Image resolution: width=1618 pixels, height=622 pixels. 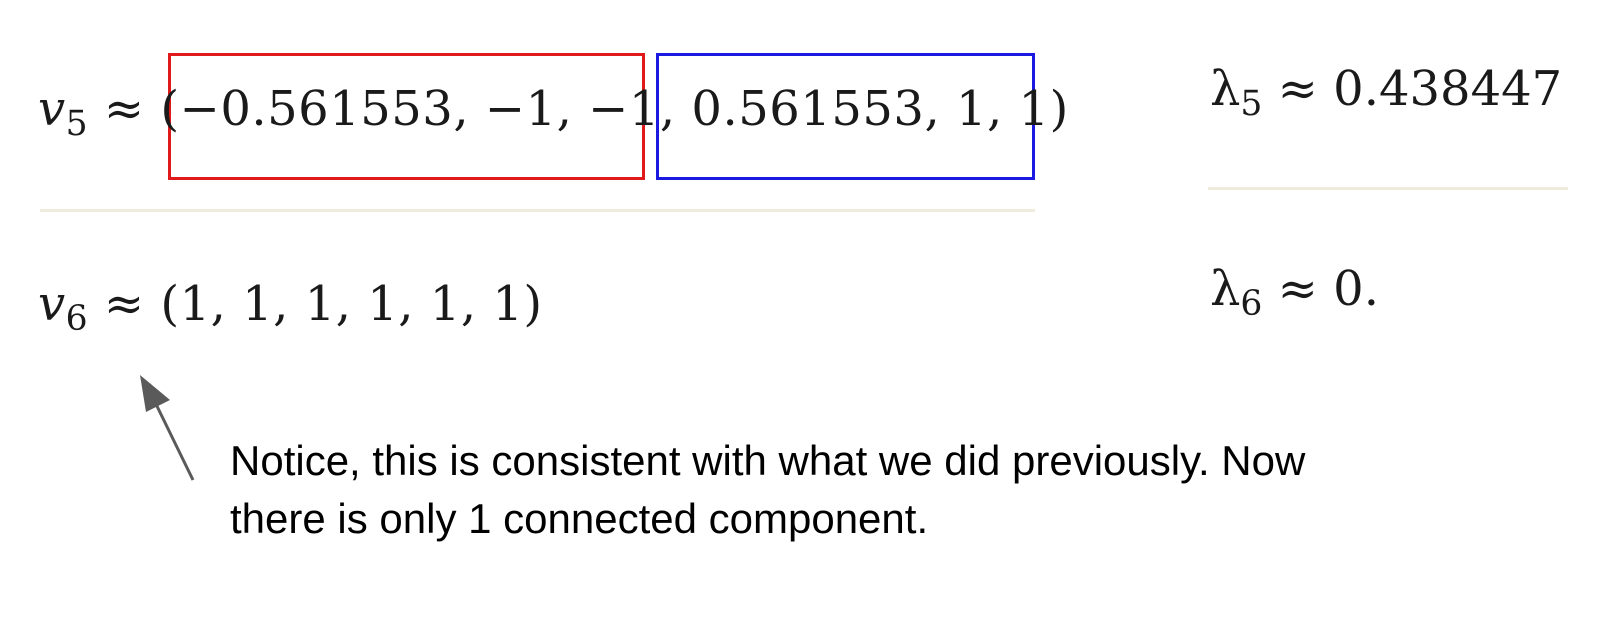 I want to click on v6-value: (1, 1, 1, 1, 1, 1), so click(x=351, y=304).